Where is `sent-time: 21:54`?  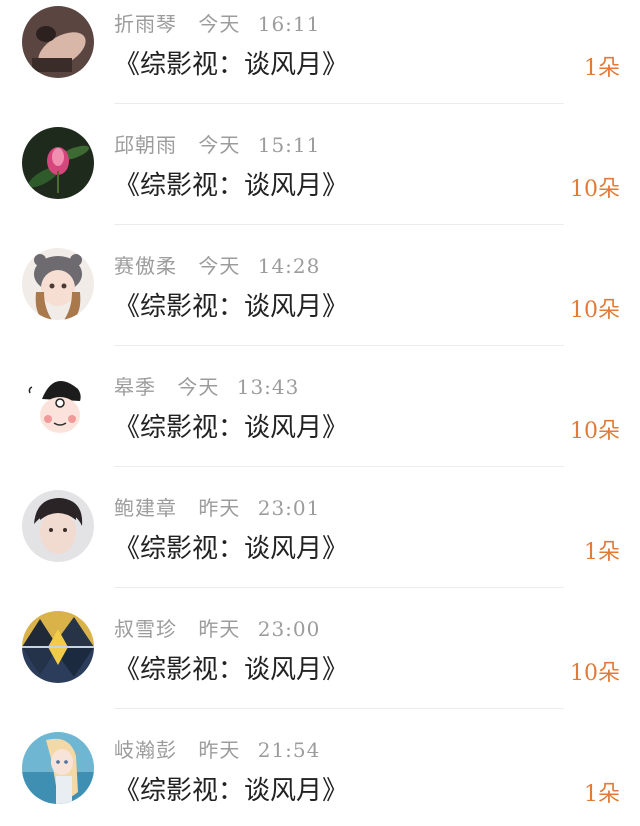
sent-time: 21:54 is located at coordinates (289, 750).